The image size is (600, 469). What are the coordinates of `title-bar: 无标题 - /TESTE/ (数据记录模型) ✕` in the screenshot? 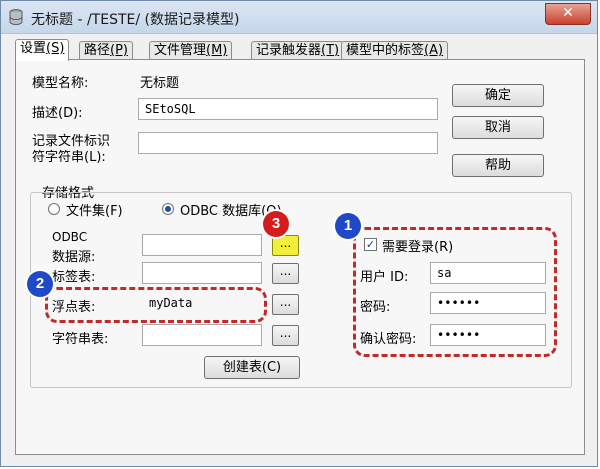 It's located at (299, 17).